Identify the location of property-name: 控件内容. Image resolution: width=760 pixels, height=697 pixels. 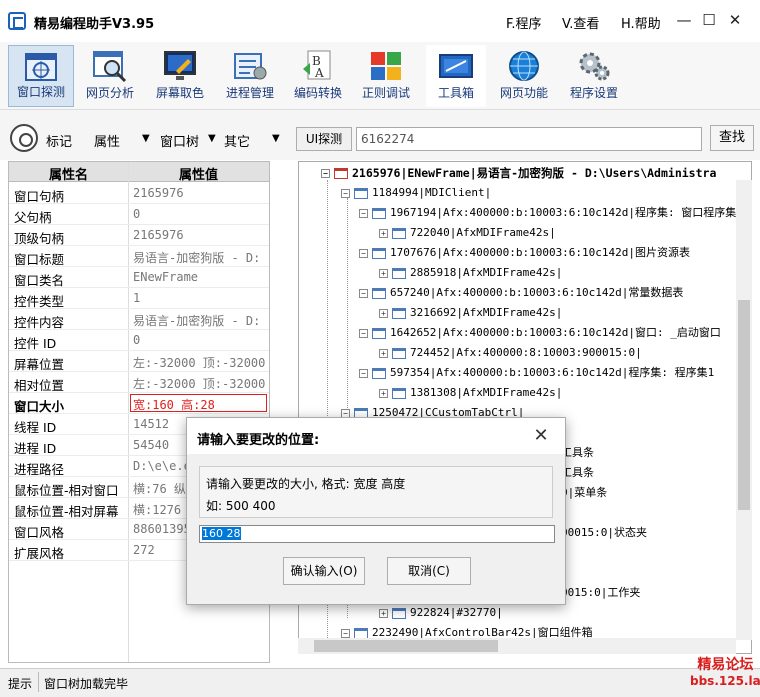
(39, 322).